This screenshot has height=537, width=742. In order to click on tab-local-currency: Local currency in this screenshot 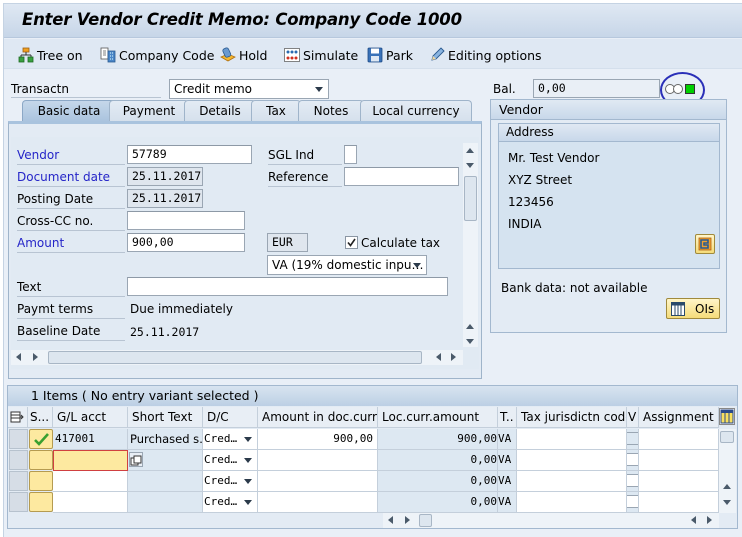, I will do `click(416, 111)`.